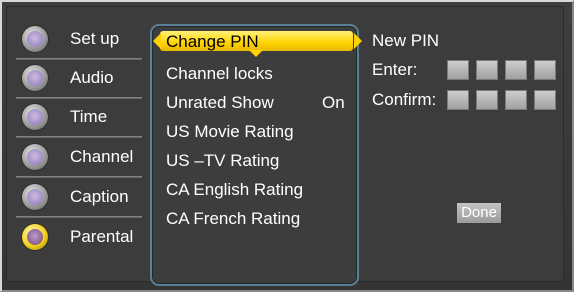 Image resolution: width=574 pixels, height=292 pixels. I want to click on sidebar-item-label: Set up, so click(95, 38).